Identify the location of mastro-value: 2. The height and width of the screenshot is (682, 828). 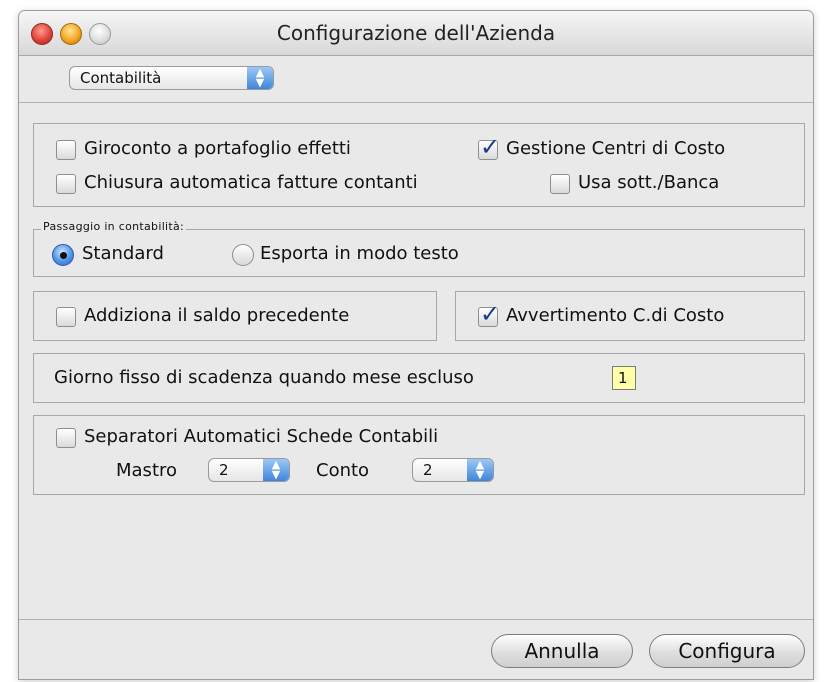
(224, 470).